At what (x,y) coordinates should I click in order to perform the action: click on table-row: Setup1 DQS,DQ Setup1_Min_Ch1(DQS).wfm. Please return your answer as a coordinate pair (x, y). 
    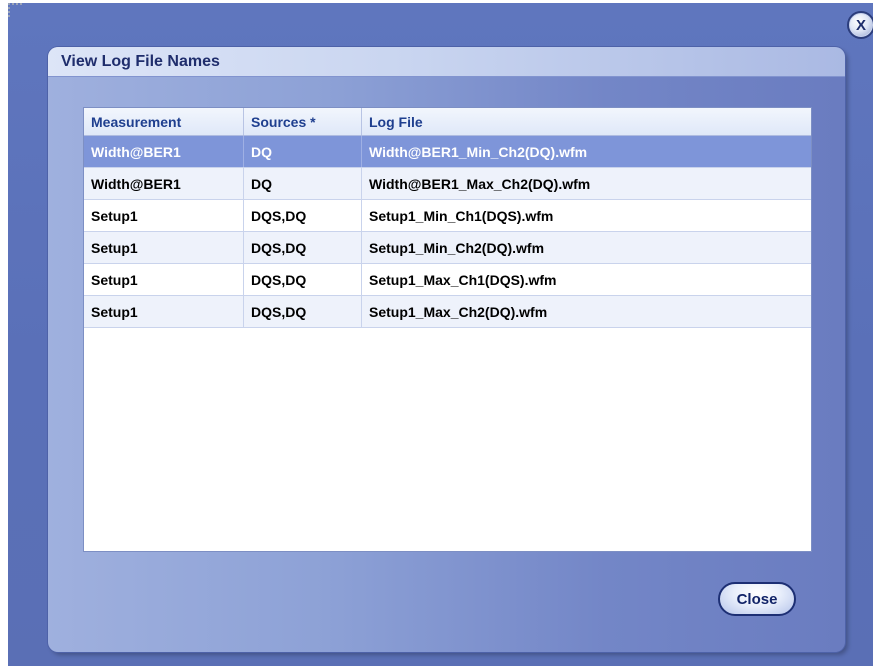
    Looking at the image, I should click on (447, 216).